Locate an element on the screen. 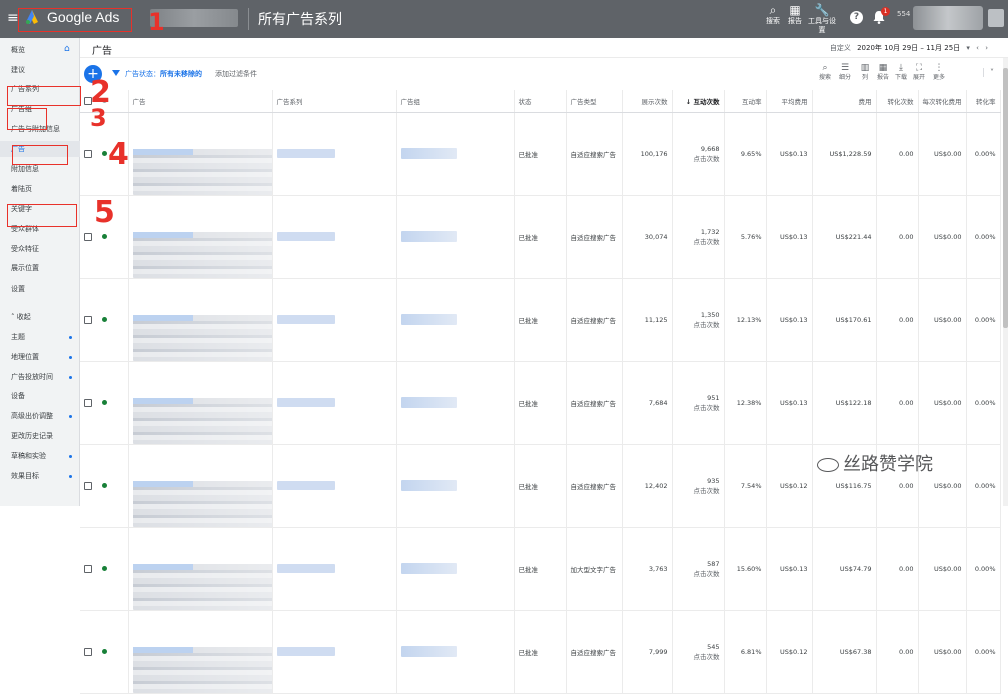 This screenshot has height=694, width=1008. sidebar-item-advanced-bid-adj: 高级出价调整 is located at coordinates (40, 416).